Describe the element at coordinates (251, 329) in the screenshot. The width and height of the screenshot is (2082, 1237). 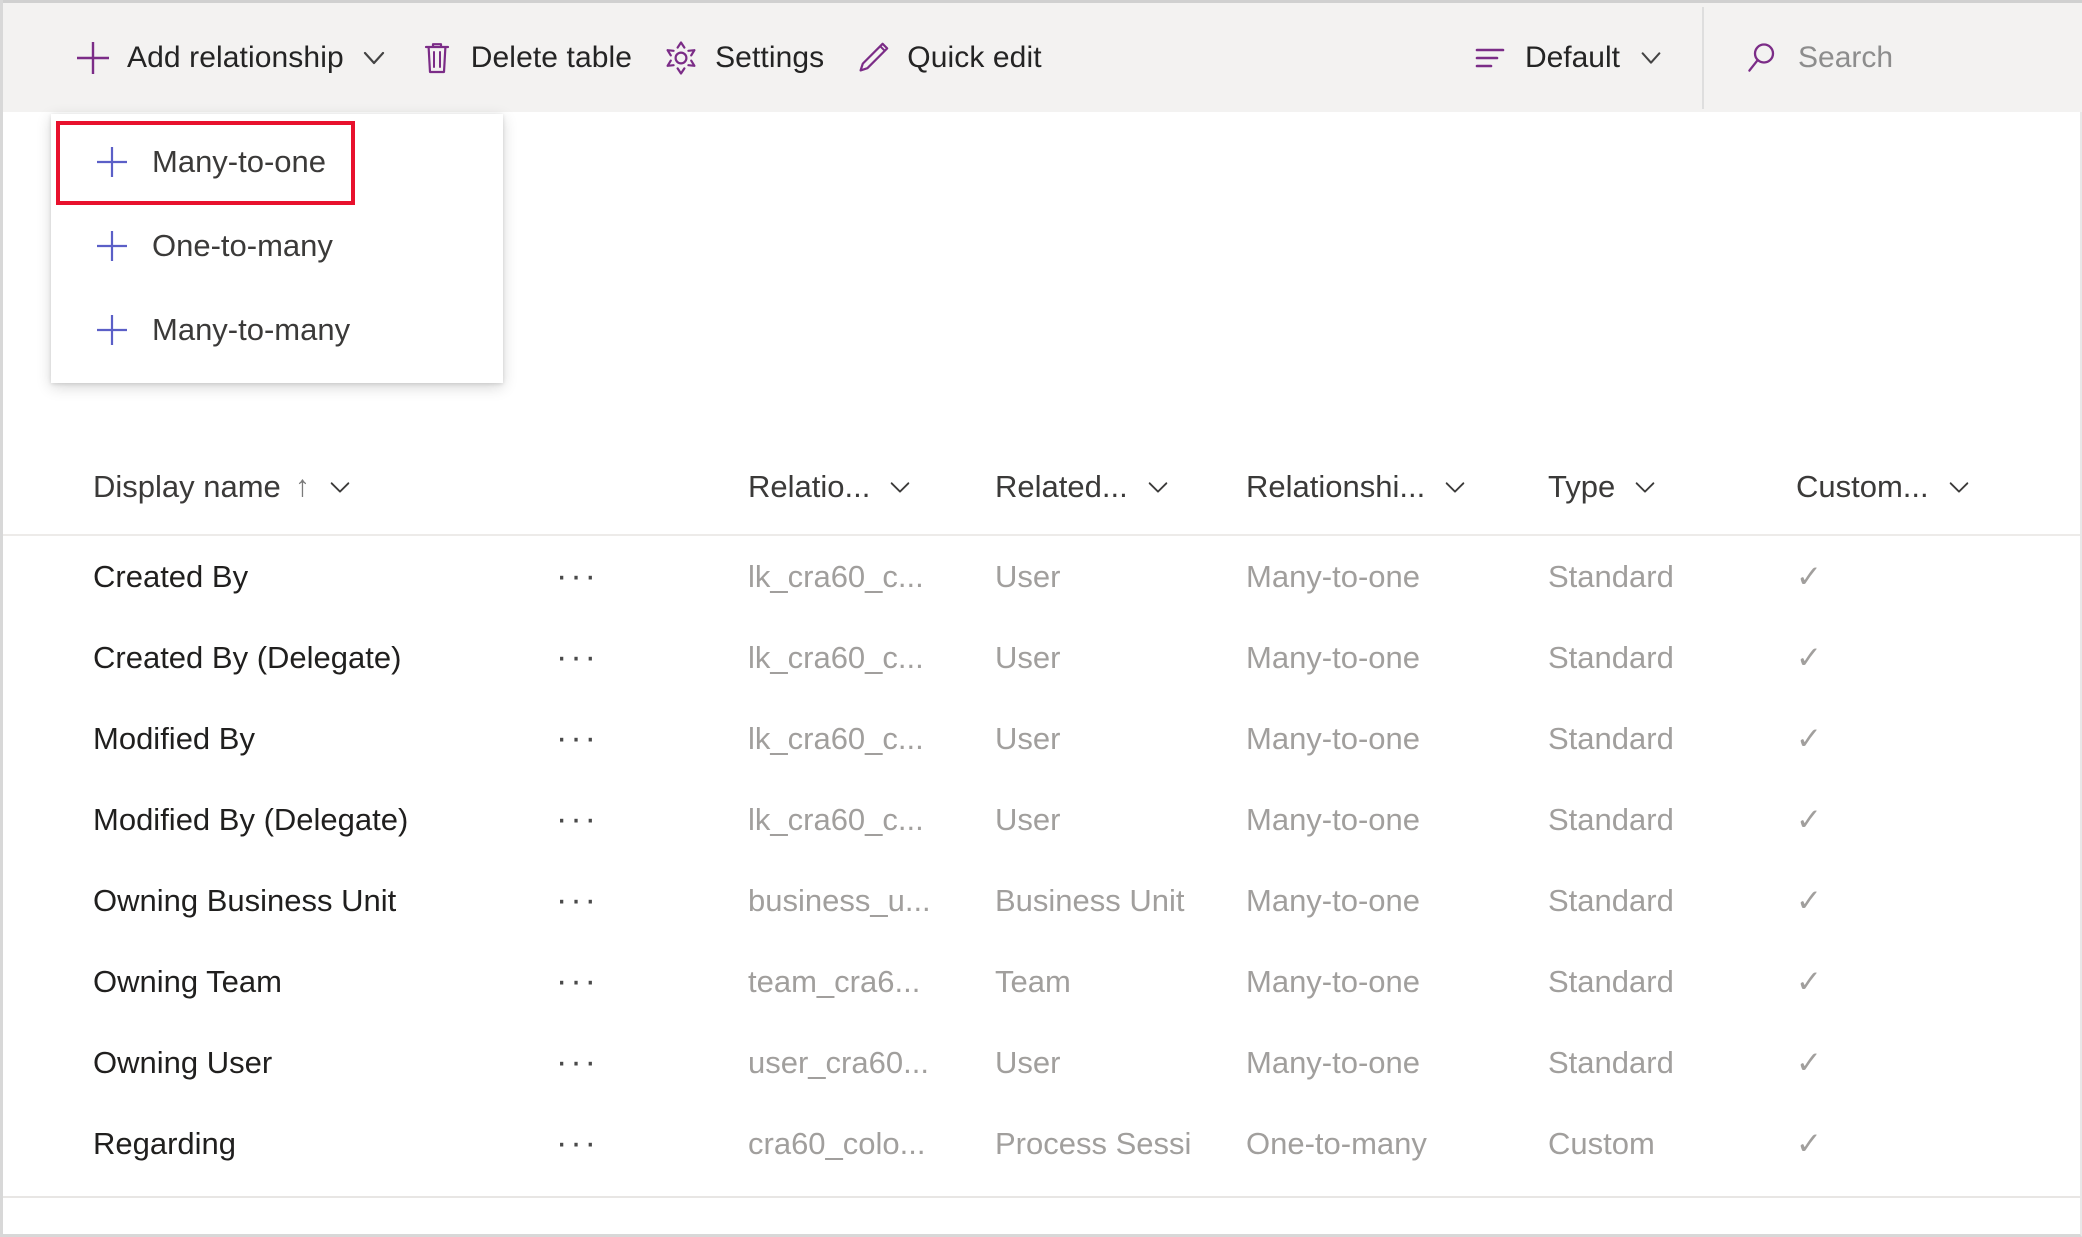
I see `menu-item-many-to-many-label: Many-to-many` at that location.